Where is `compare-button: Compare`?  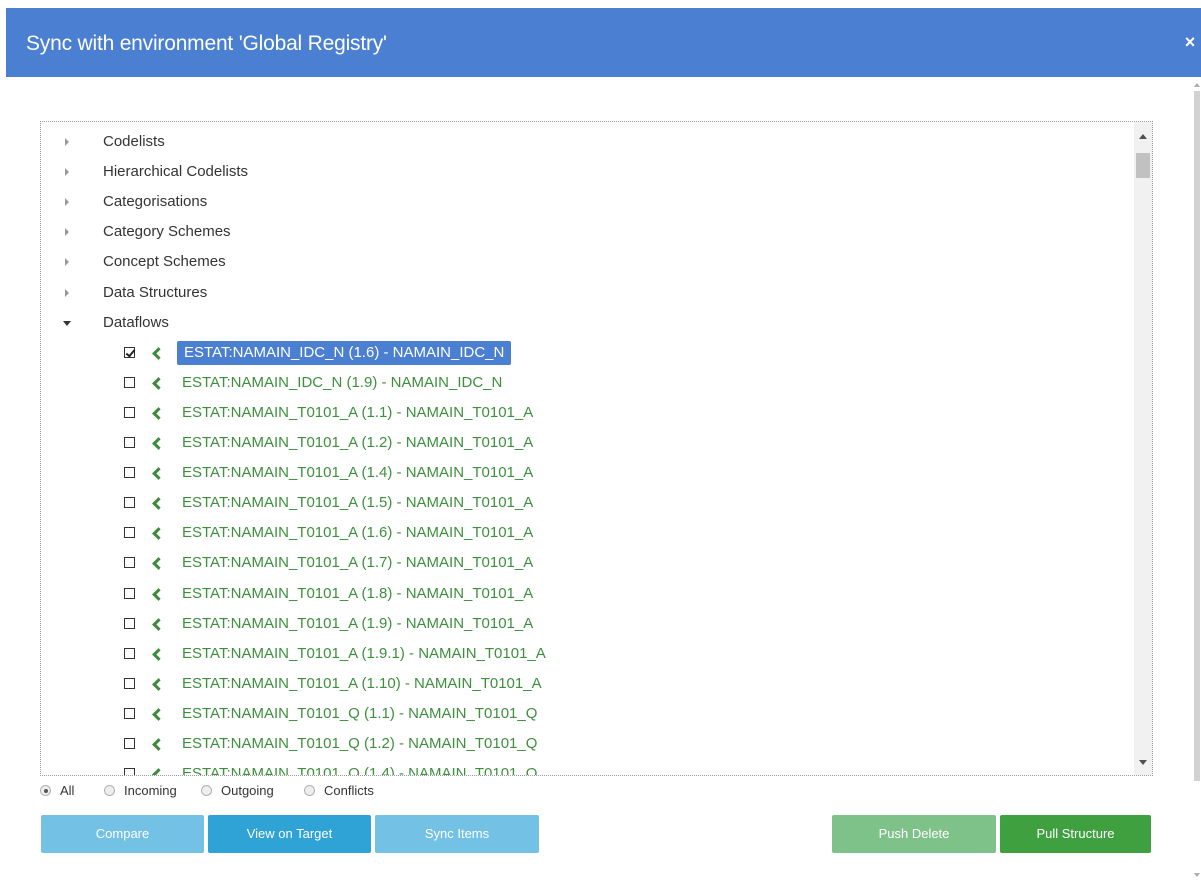
compare-button: Compare is located at coordinates (122, 834).